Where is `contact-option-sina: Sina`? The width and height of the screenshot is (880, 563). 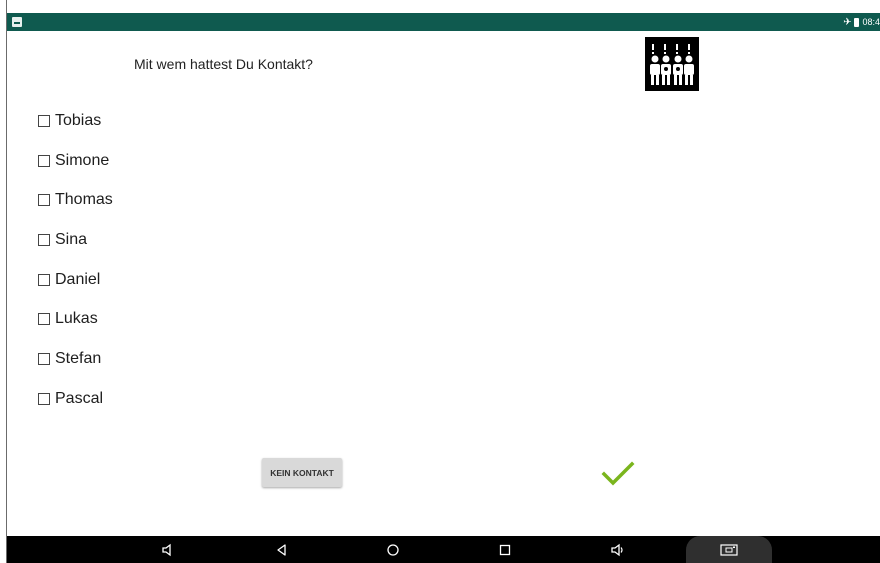
contact-option-sina: Sina is located at coordinates (75, 240).